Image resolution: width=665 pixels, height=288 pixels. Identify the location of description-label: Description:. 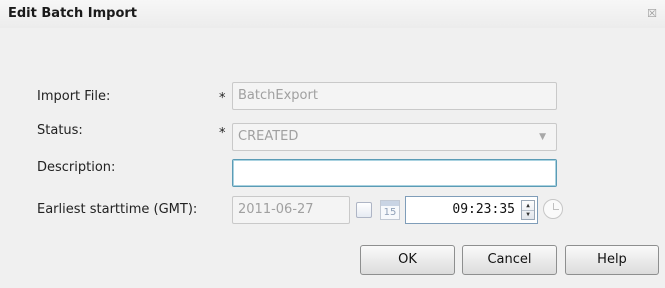
(76, 167).